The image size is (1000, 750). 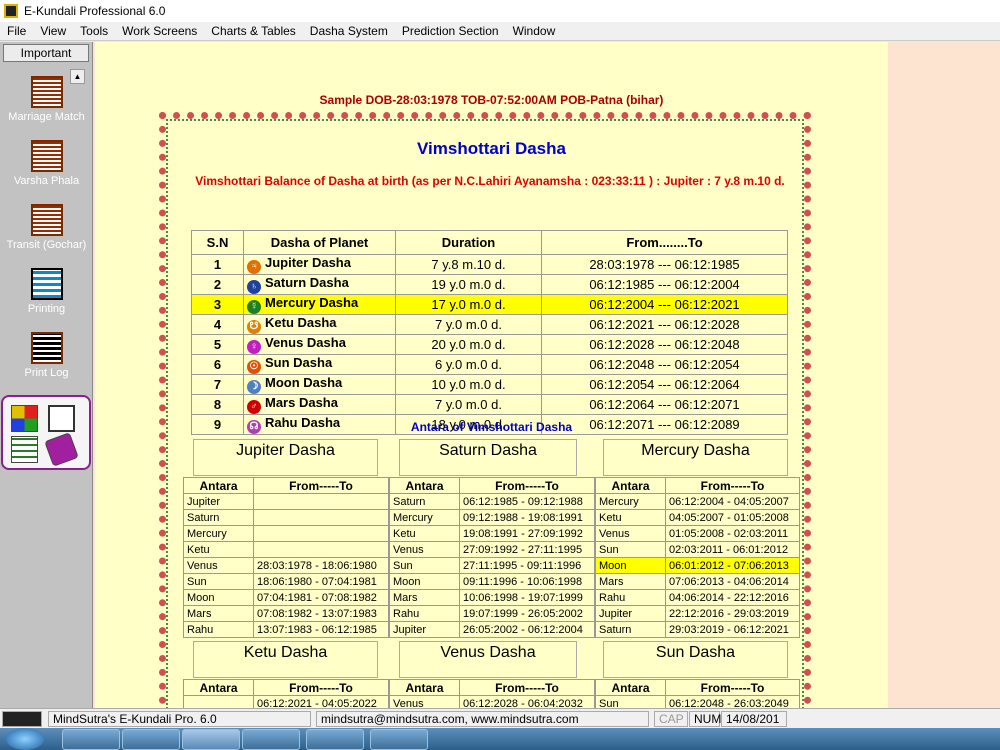 I want to click on antara-period: 07:06:2013 - 04:06:2014, so click(x=732, y=581).